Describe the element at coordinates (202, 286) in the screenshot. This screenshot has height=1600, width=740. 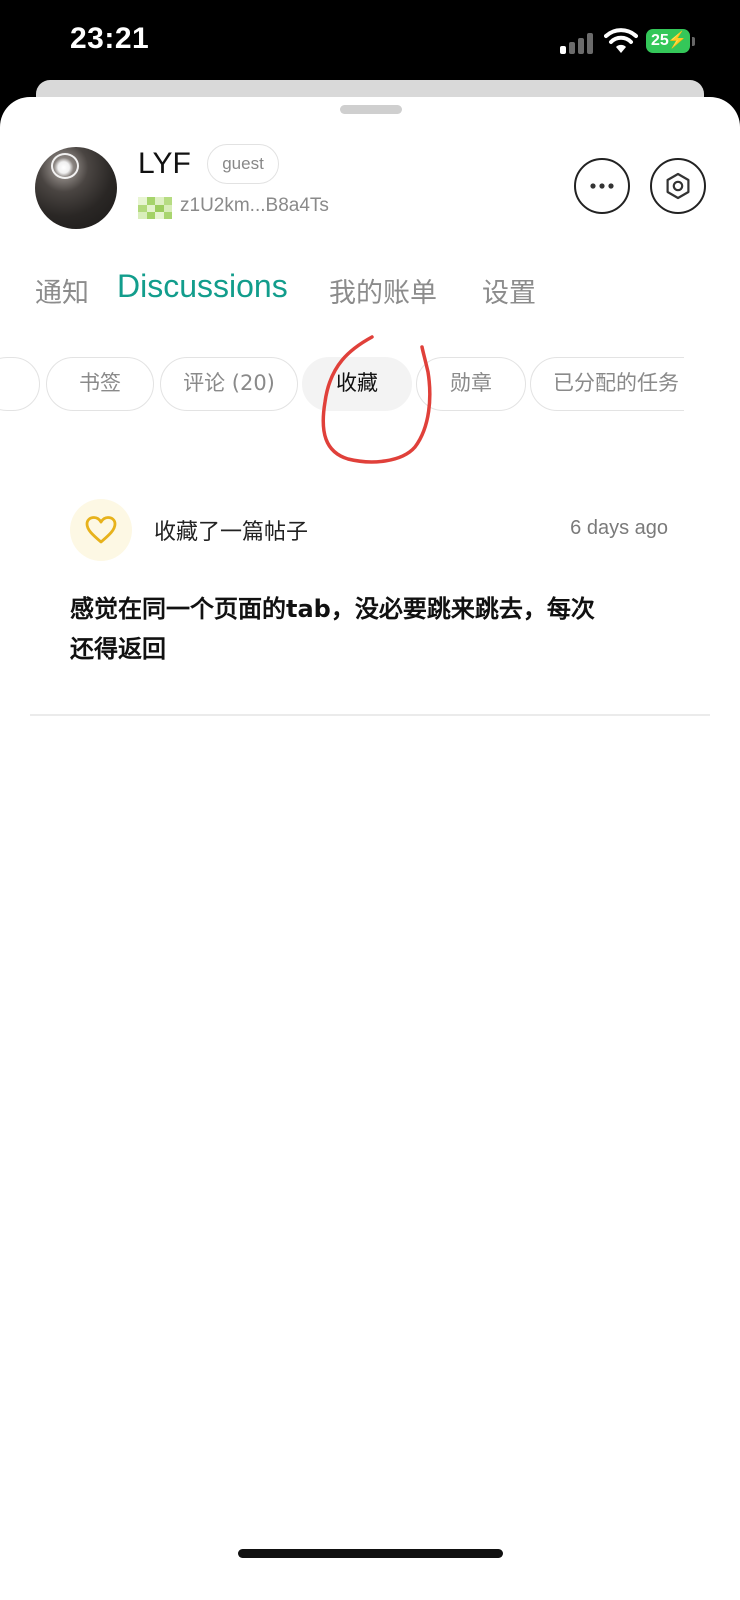
I see `tab-discussions: Discussions` at that location.